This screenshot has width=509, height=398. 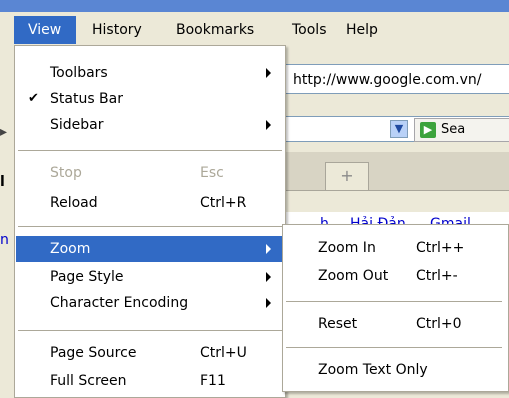 I want to click on menu-item-label: Sidebar, so click(x=77, y=125).